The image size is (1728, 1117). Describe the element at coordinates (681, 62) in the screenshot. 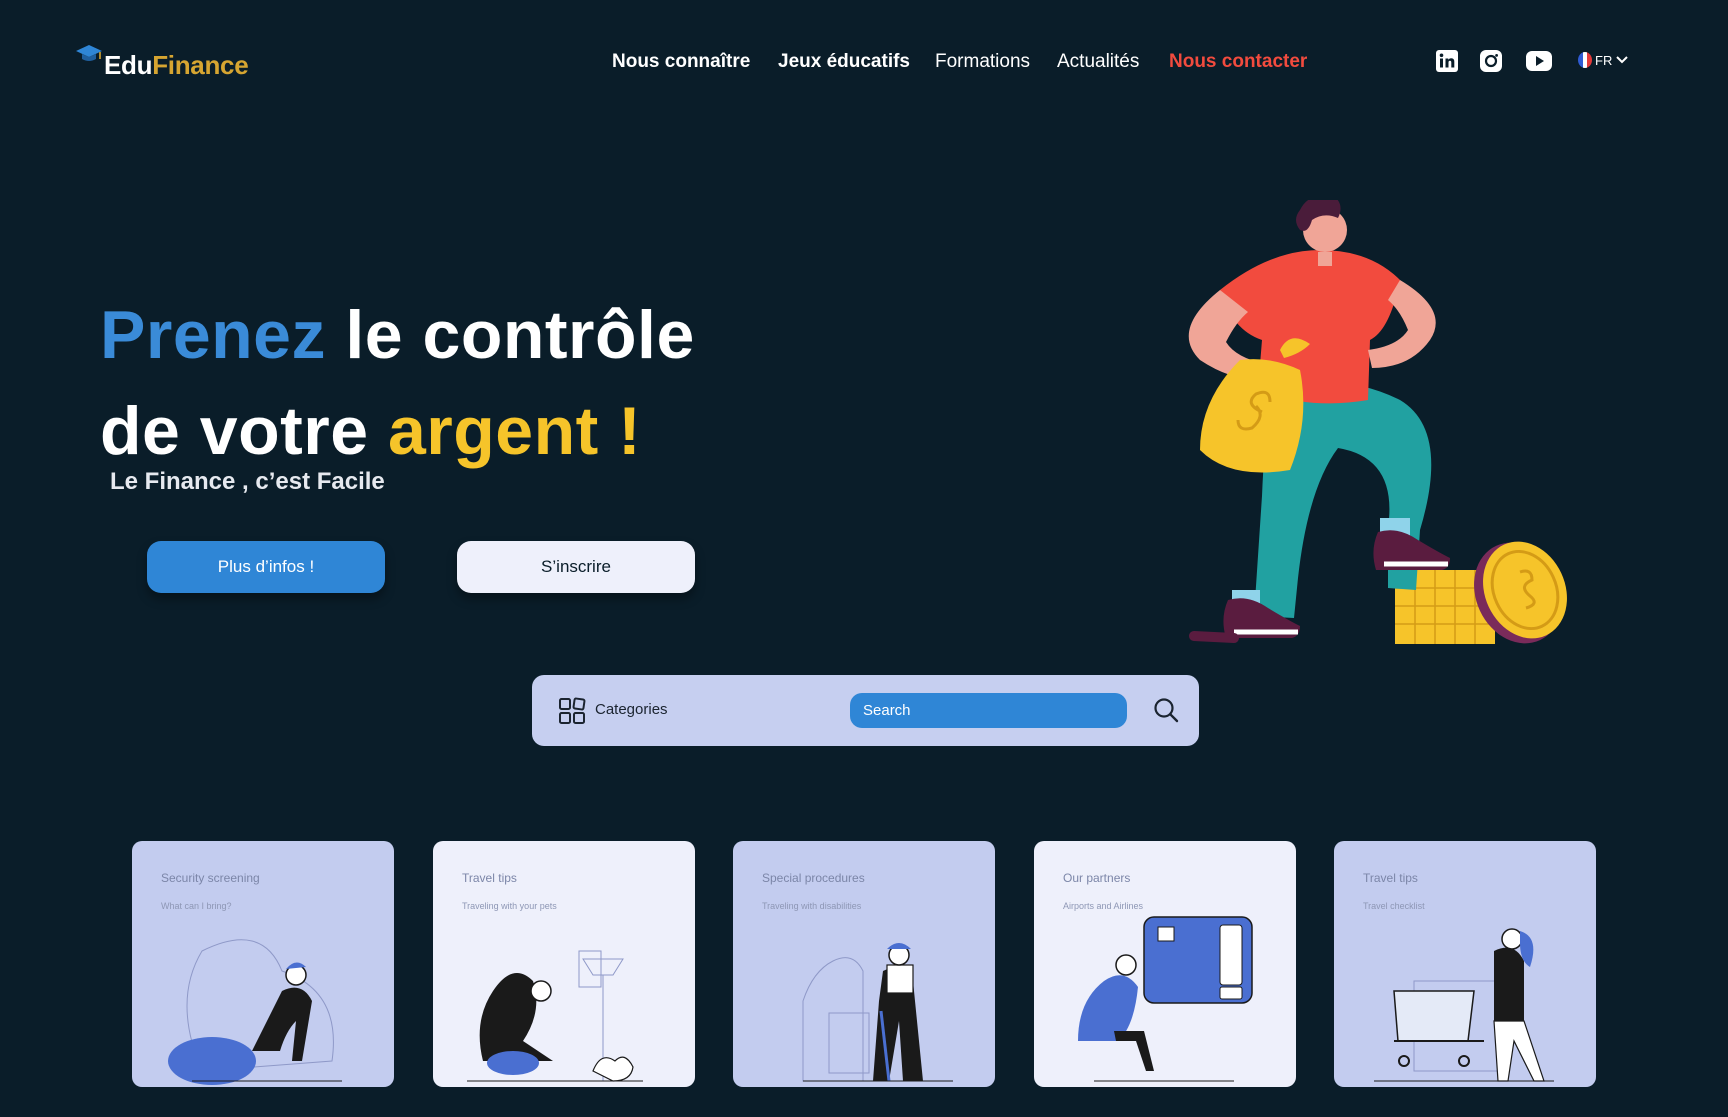

I see `nav-link-about: Nous connaître` at that location.